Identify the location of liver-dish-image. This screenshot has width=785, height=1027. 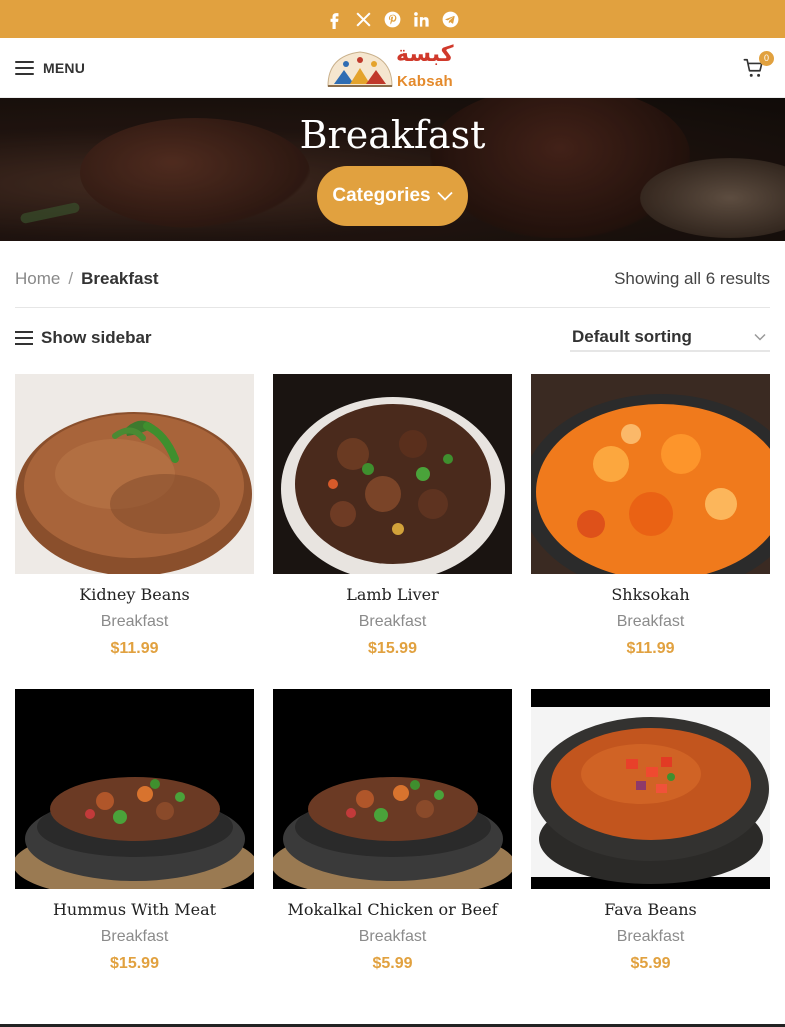
(392, 474).